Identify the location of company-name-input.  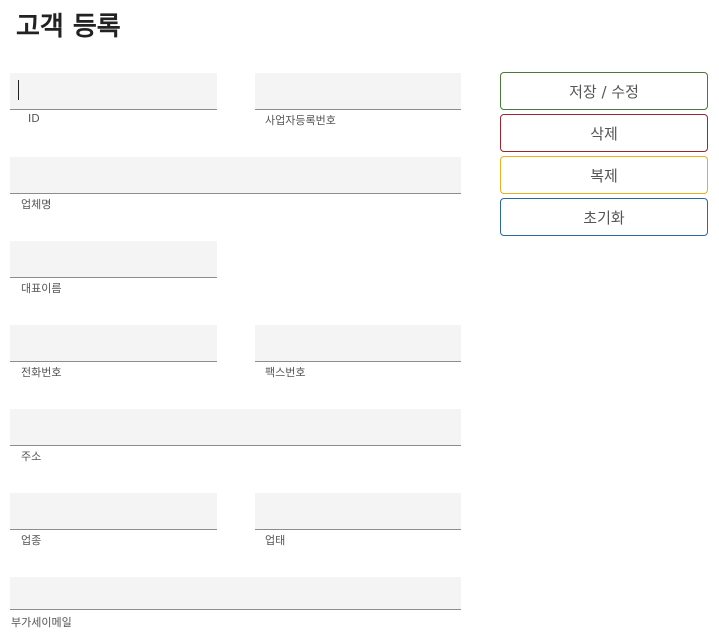
(235, 175).